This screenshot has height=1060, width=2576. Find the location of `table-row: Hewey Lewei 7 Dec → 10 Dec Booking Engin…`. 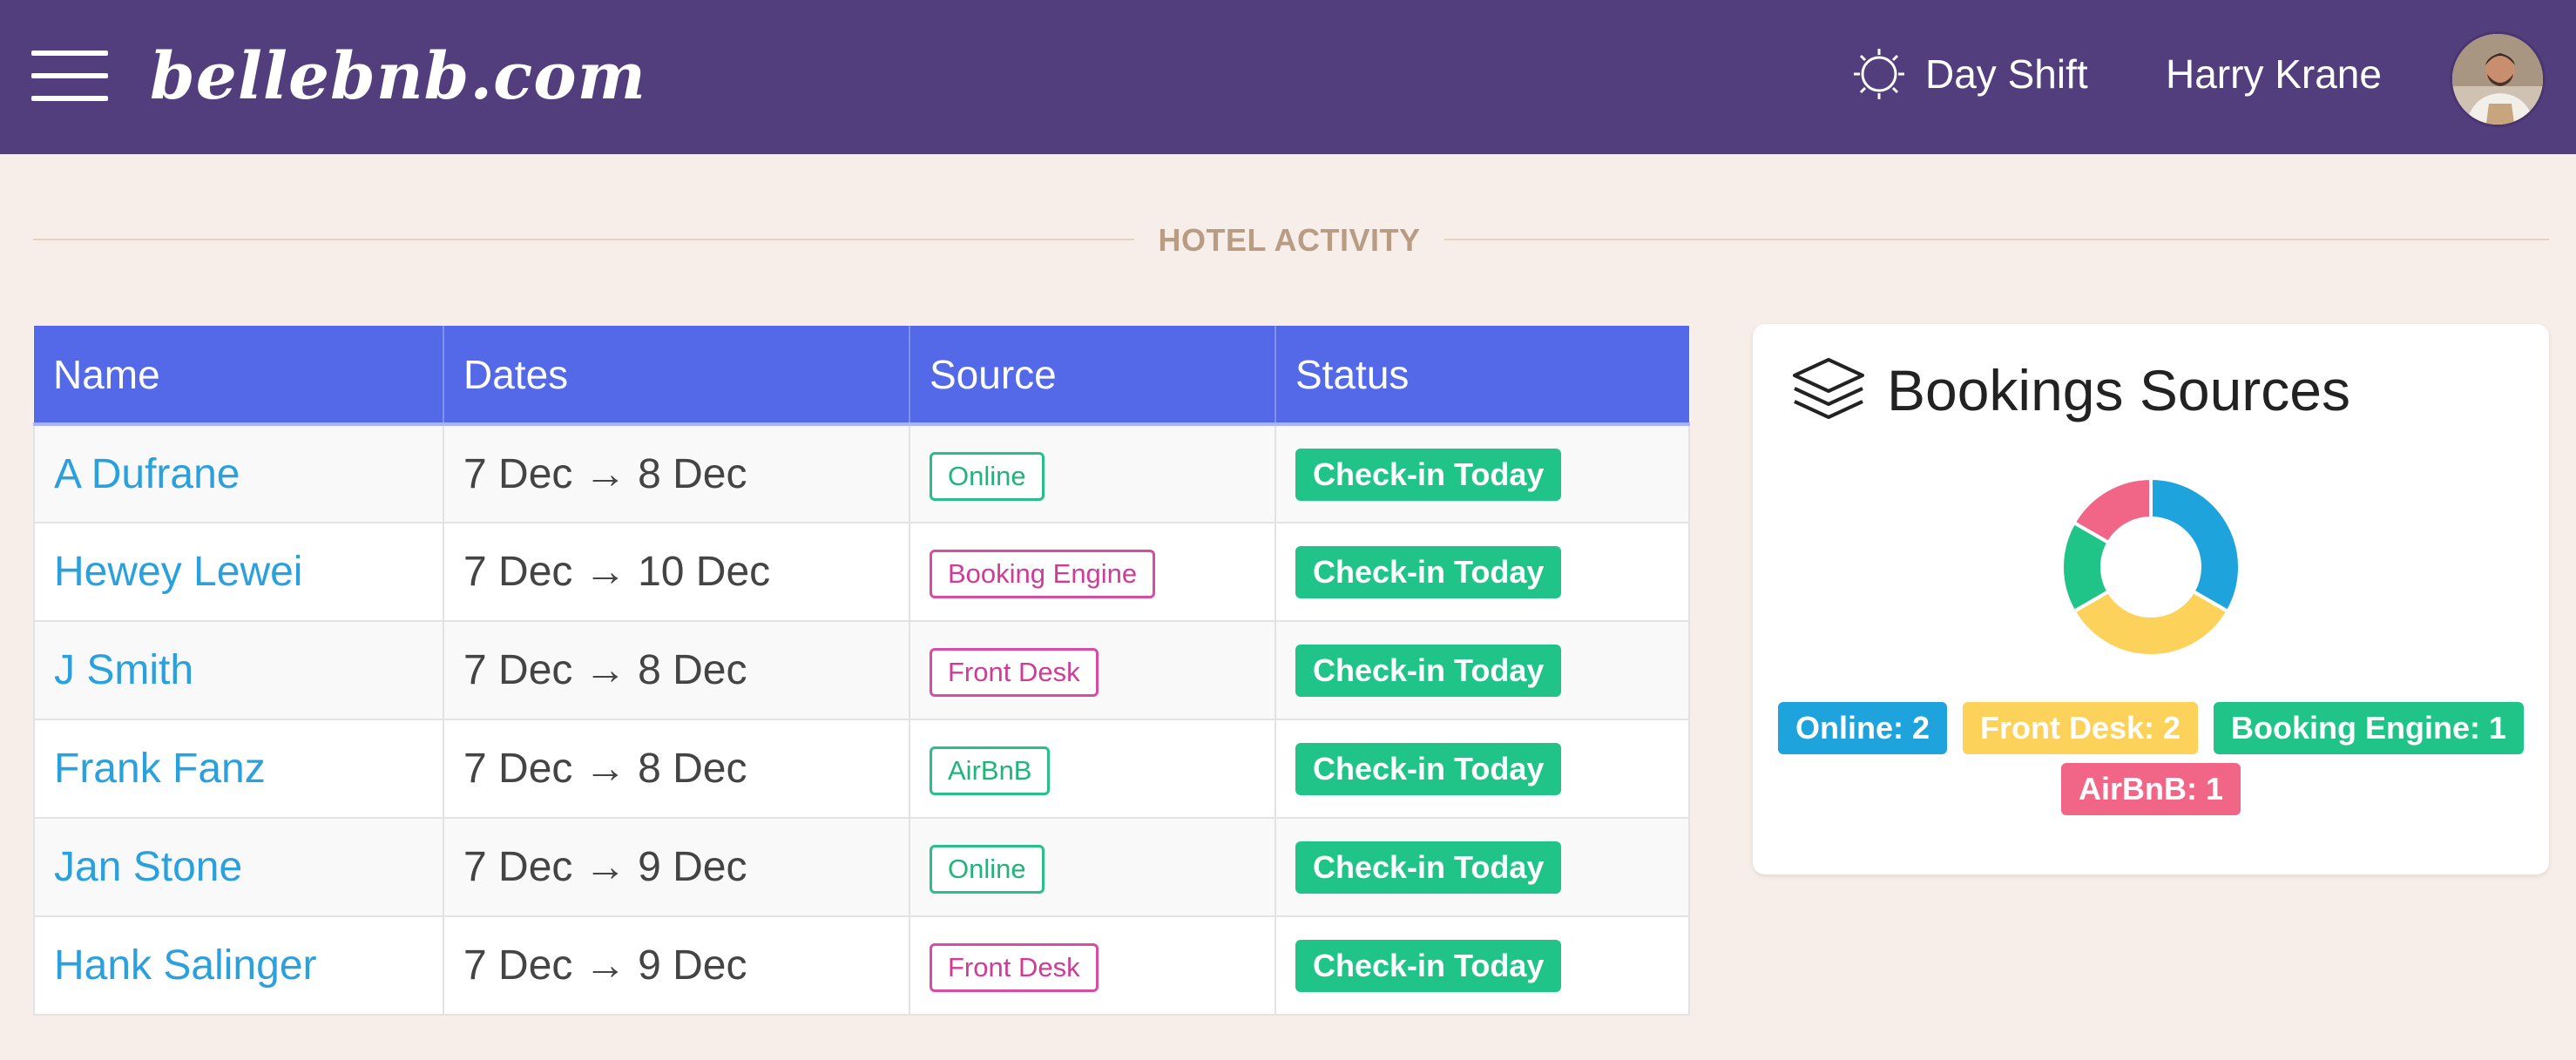

table-row: Hewey Lewei 7 Dec → 10 Dec Booking Engin… is located at coordinates (861, 572).